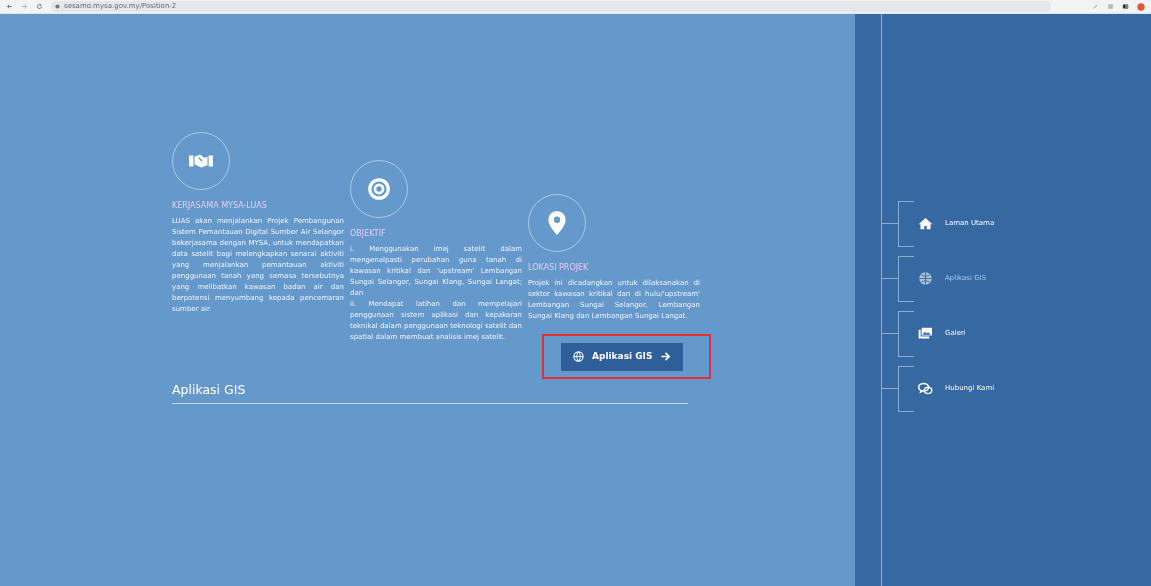  I want to click on extension-icon, so click(1110, 6).